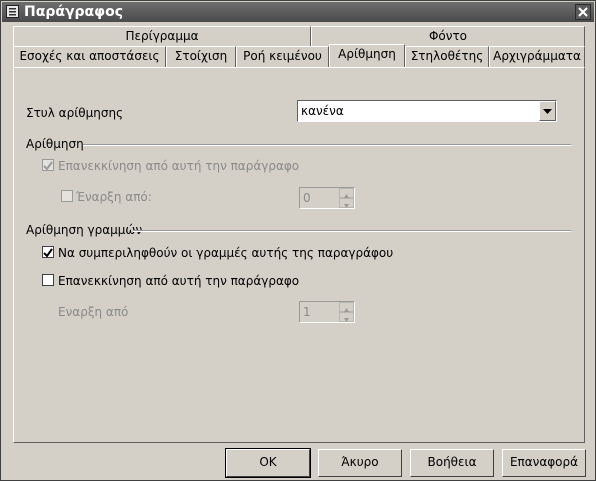 The image size is (596, 481). I want to click on restart-line-numbering-label: Επανεκκίνηση από αυτή την παράγραφο, so click(179, 281).